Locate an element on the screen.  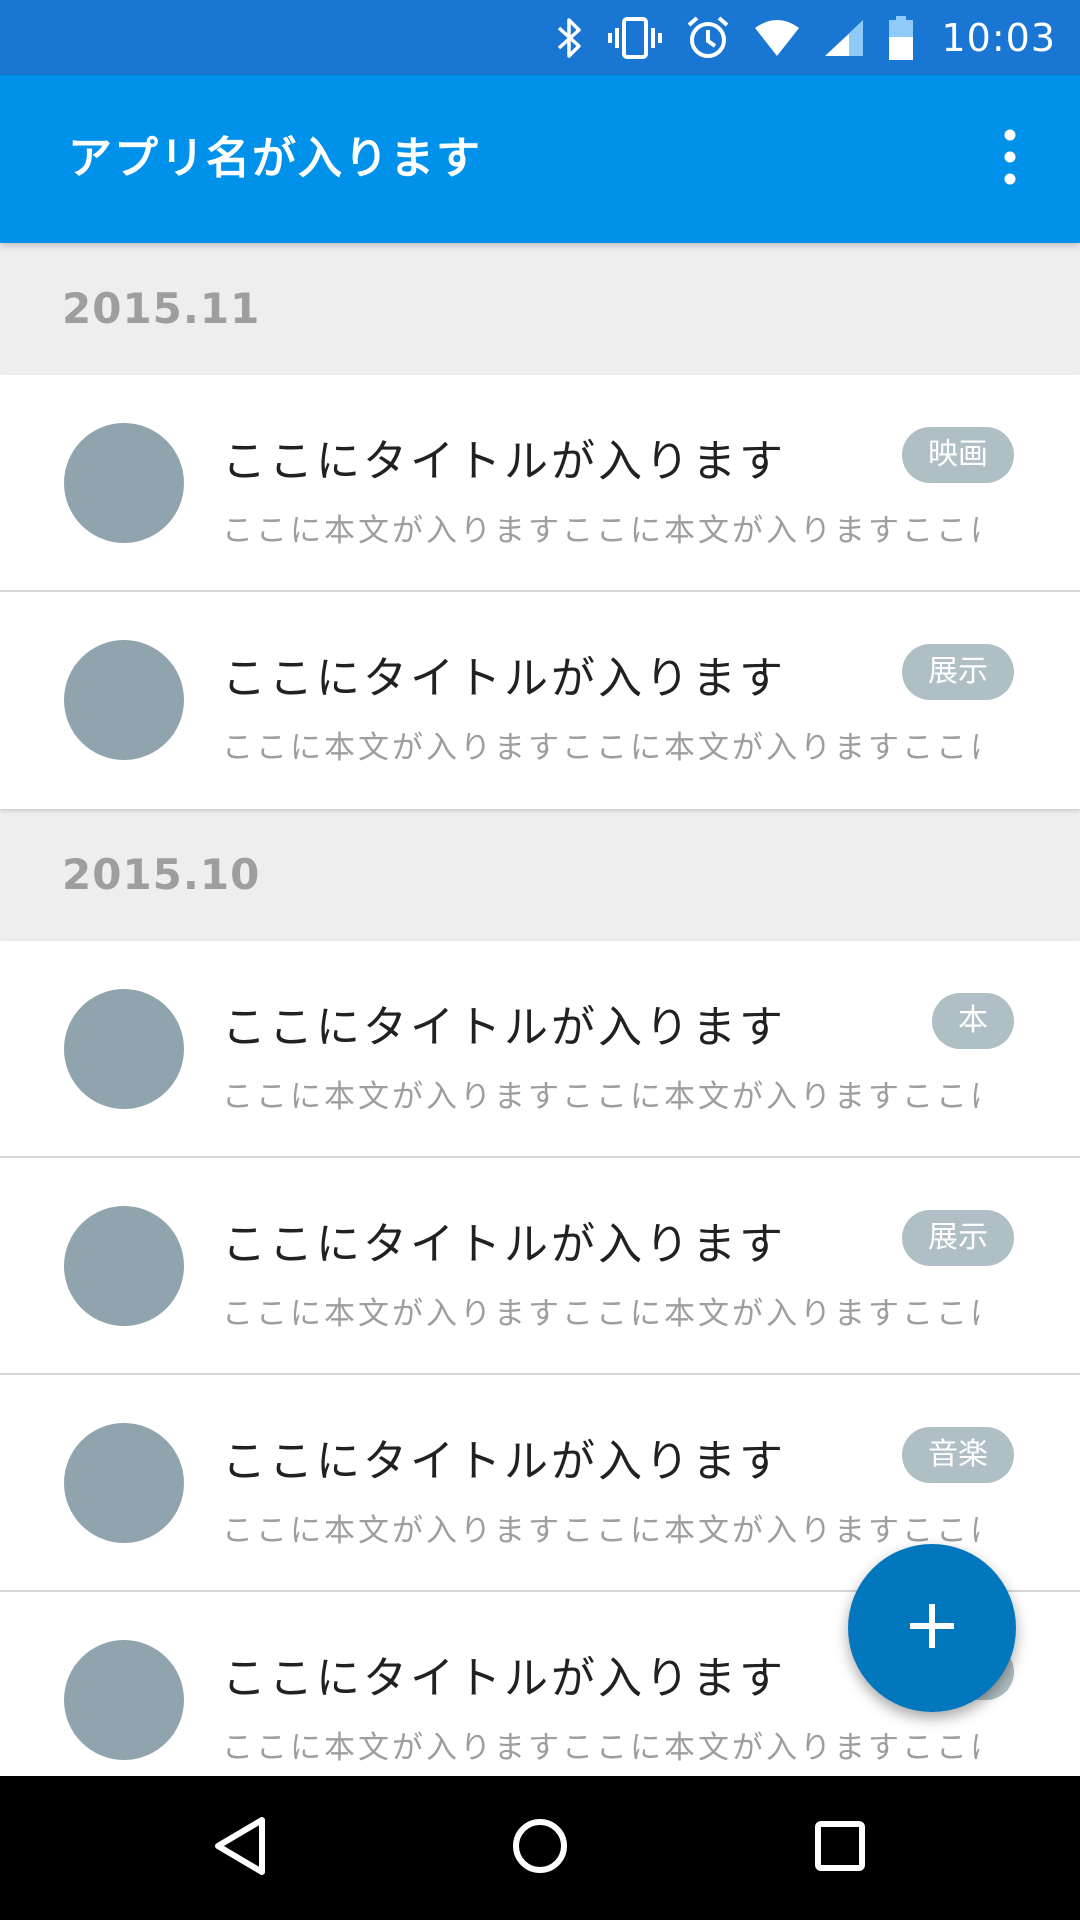
alarm-icon is located at coordinates (708, 38).